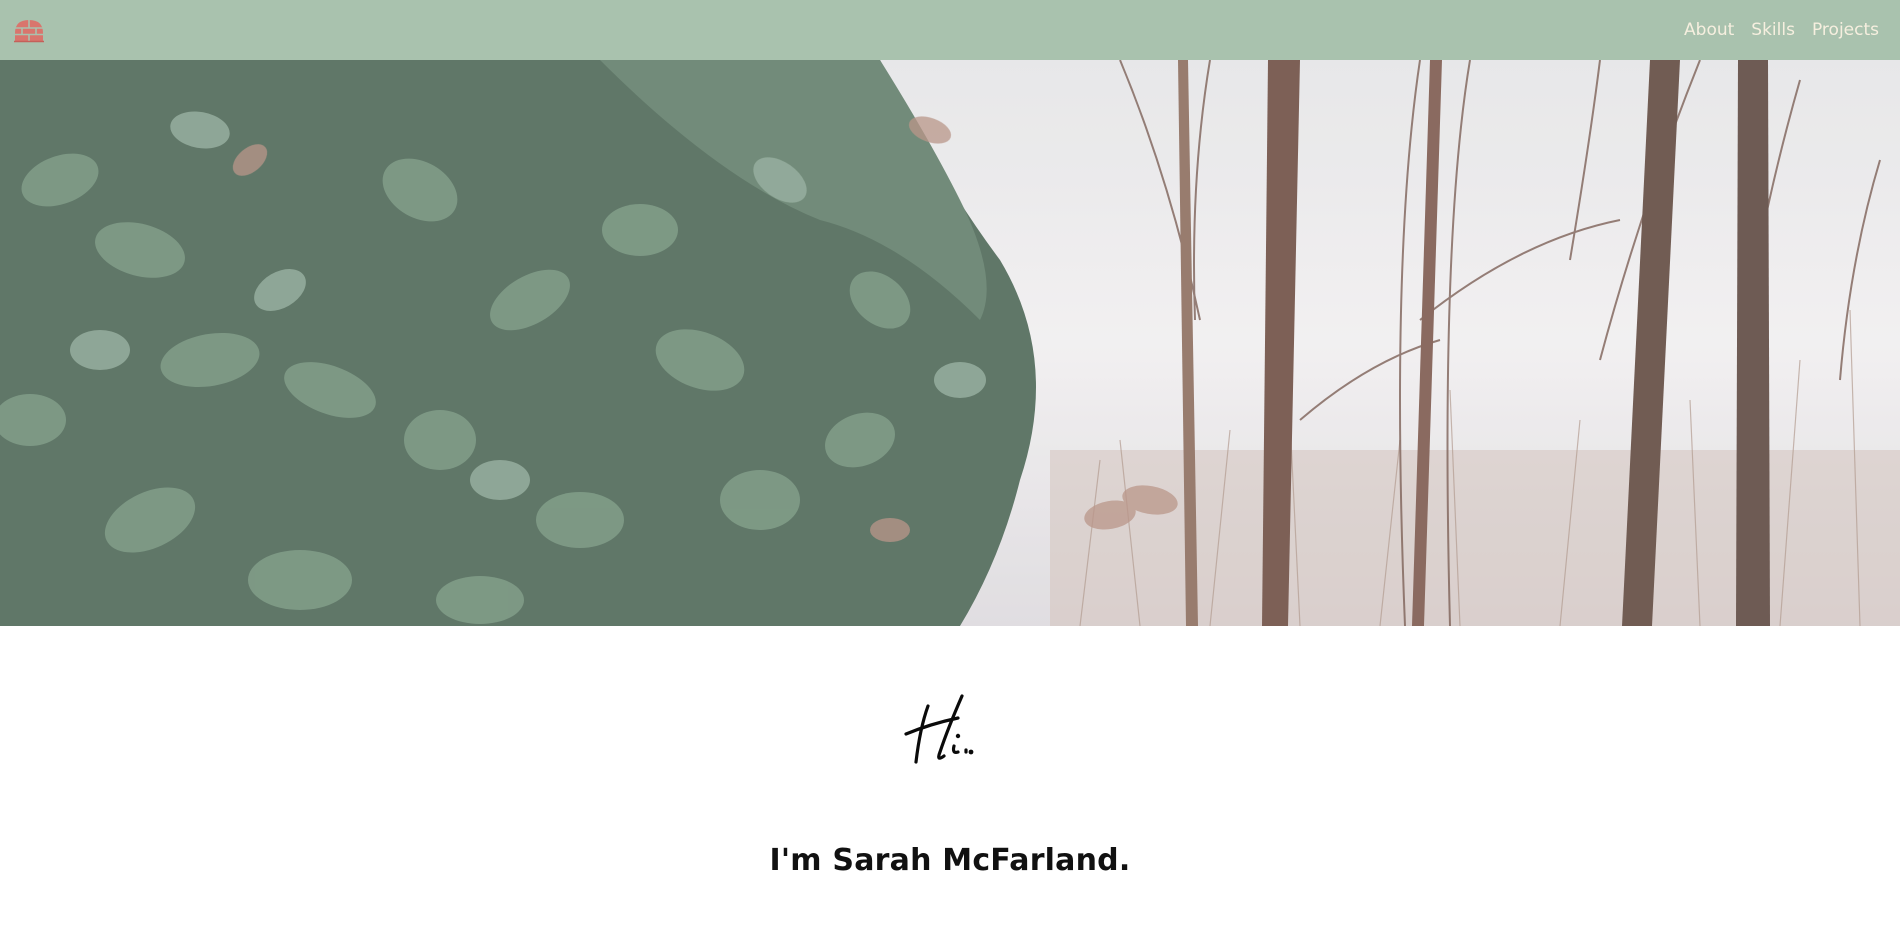 This screenshot has width=1900, height=928. What do you see at coordinates (29, 30) in the screenshot?
I see `brick-dome-logo-icon` at bounding box center [29, 30].